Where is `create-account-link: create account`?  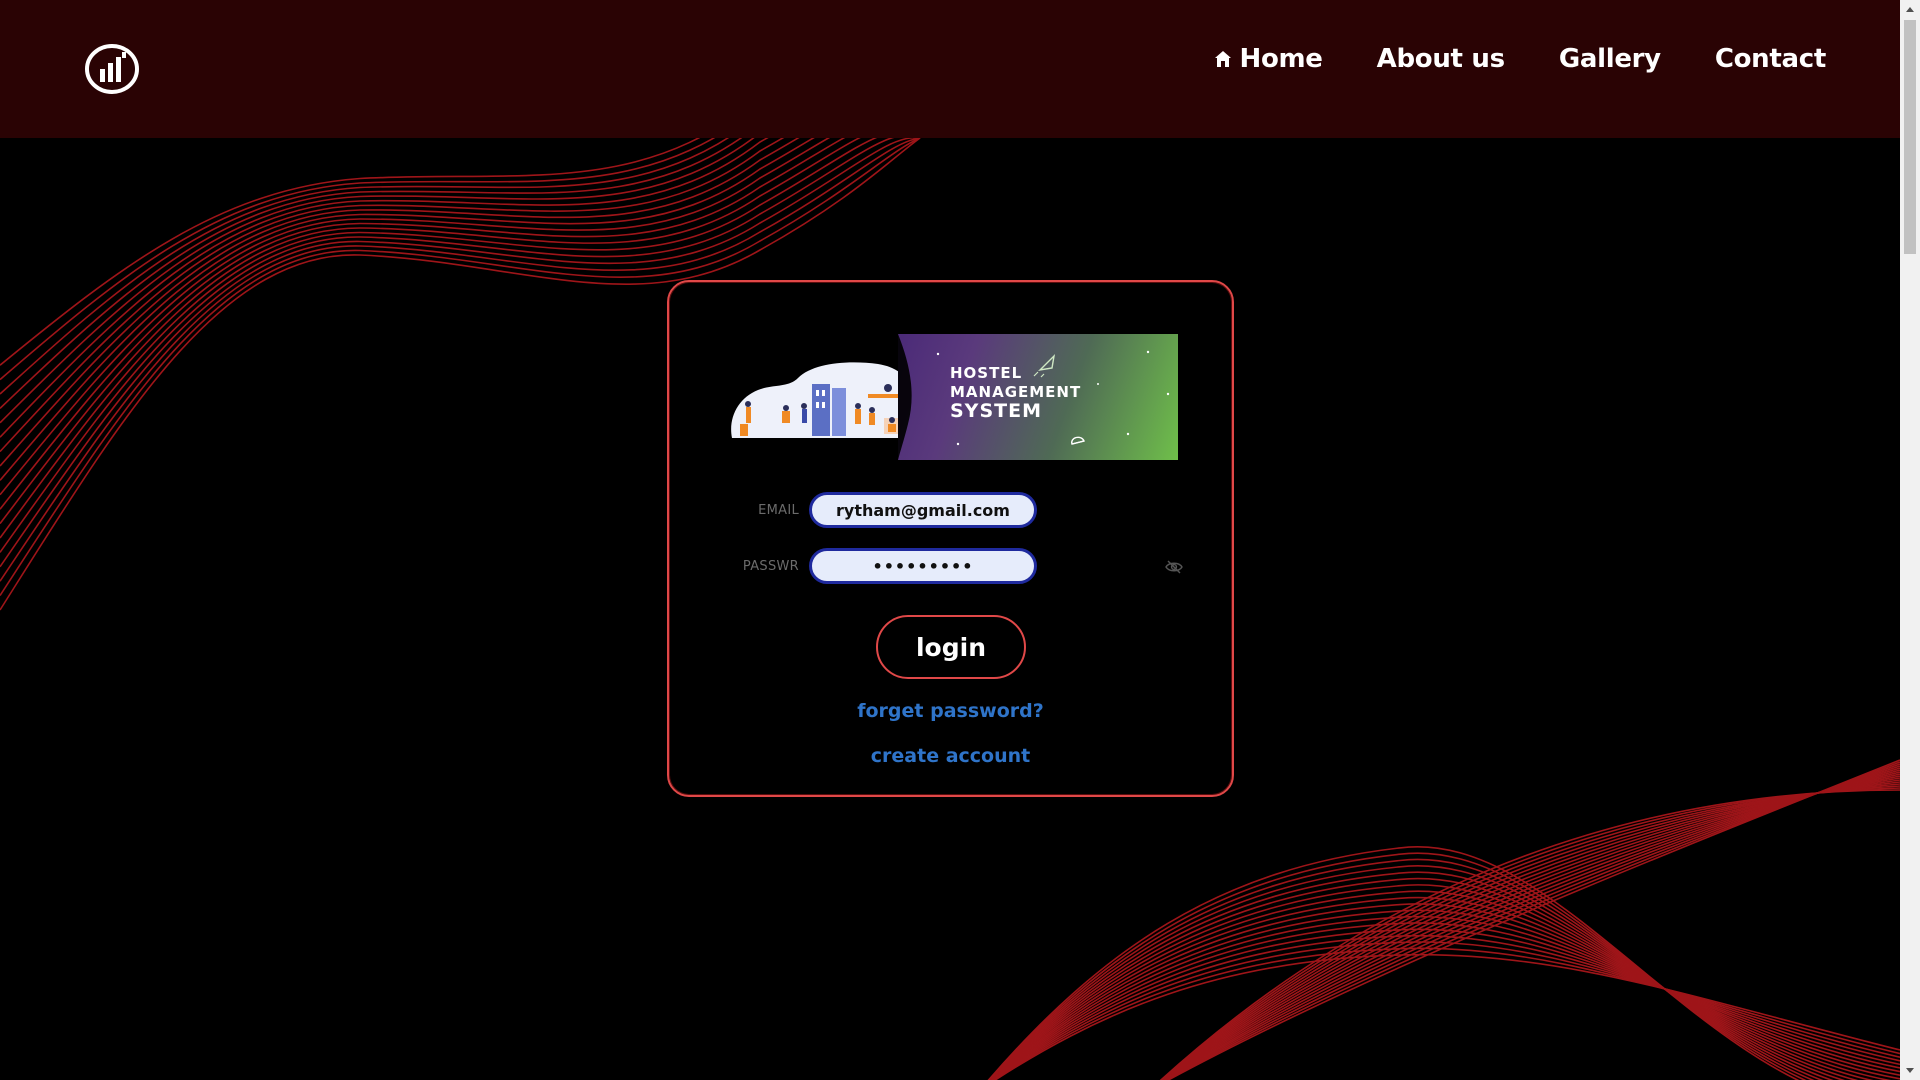
create-account-link: create account is located at coordinates (950, 756).